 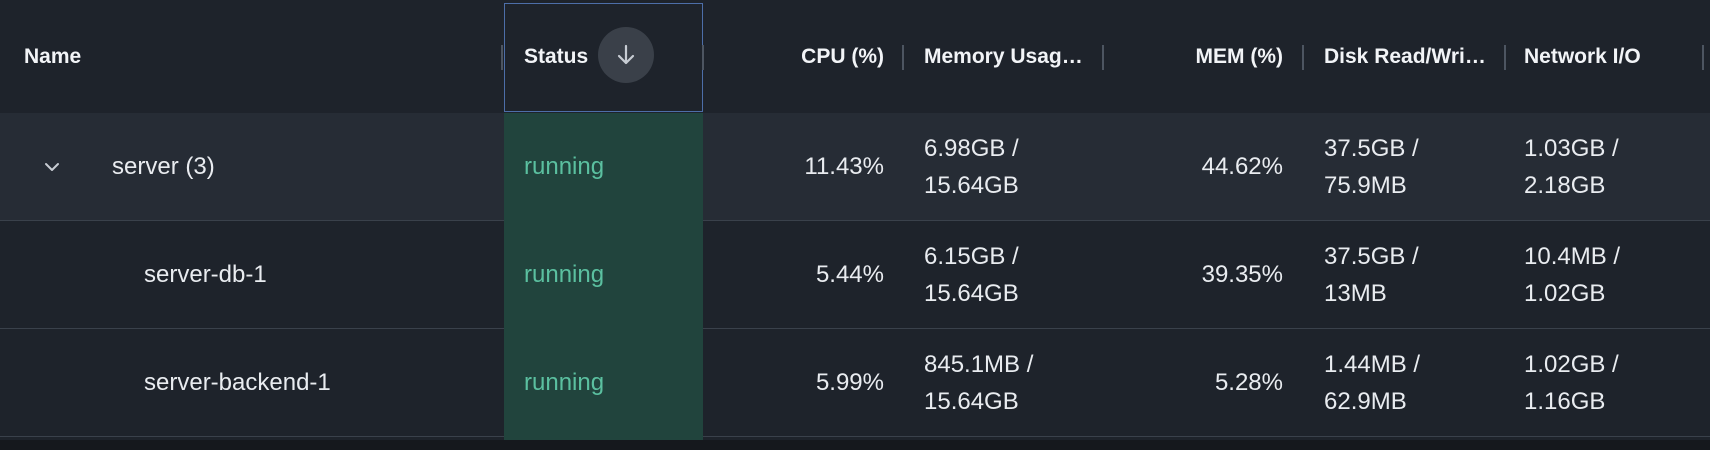 What do you see at coordinates (1609, 383) in the screenshot?
I see `network-io-value: 1.02GB / 1.16GB` at bounding box center [1609, 383].